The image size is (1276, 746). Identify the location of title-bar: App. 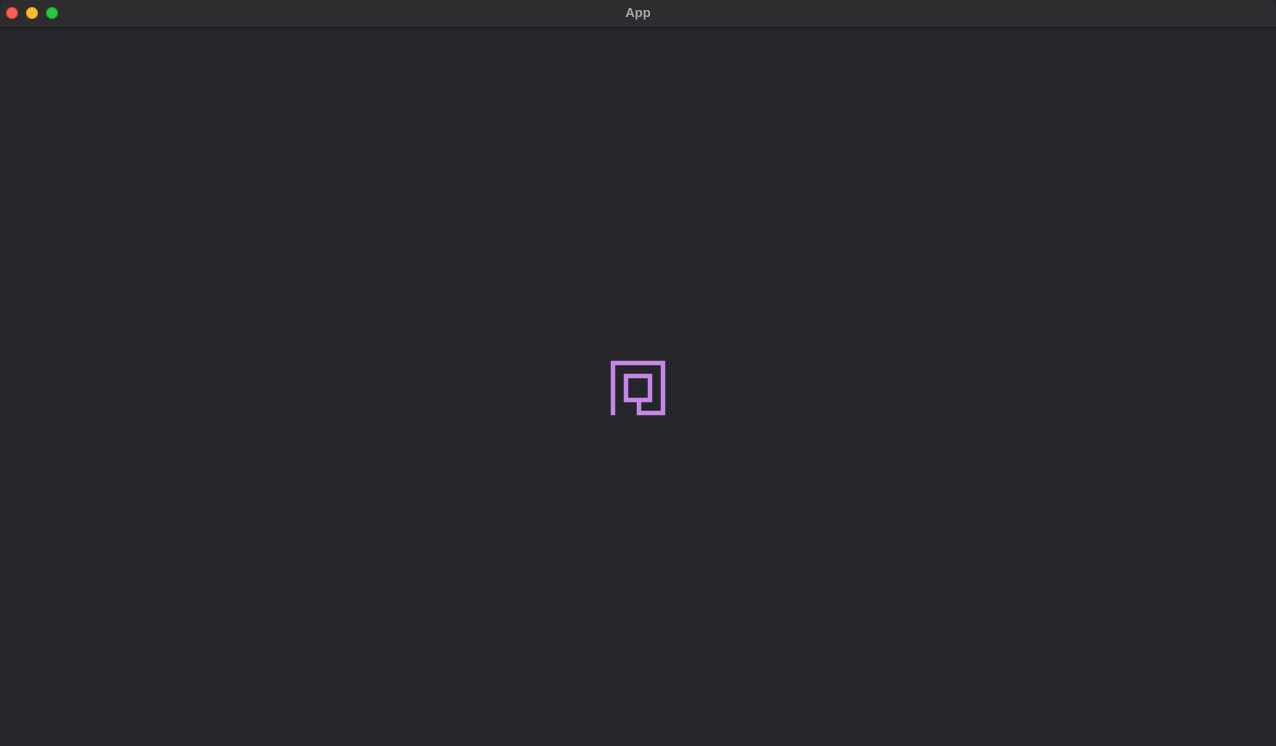
(638, 14).